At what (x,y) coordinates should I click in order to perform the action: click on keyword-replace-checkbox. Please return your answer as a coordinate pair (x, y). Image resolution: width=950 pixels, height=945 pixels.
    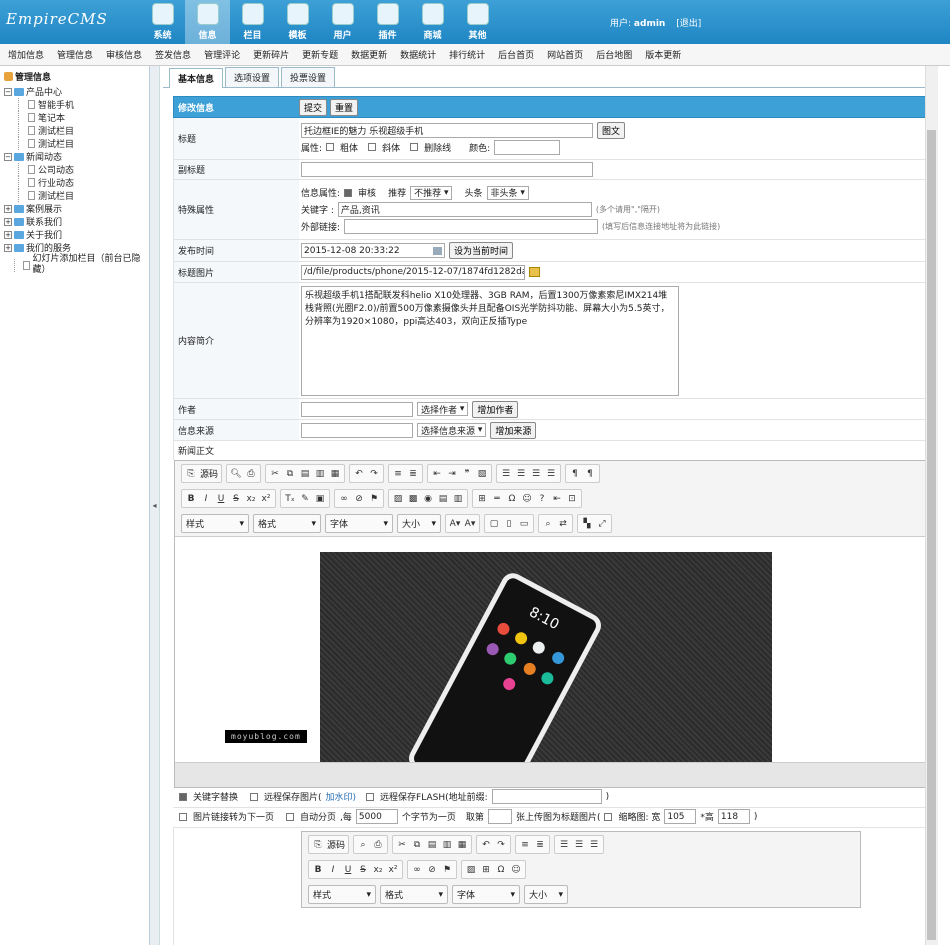
    Looking at the image, I should click on (183, 796).